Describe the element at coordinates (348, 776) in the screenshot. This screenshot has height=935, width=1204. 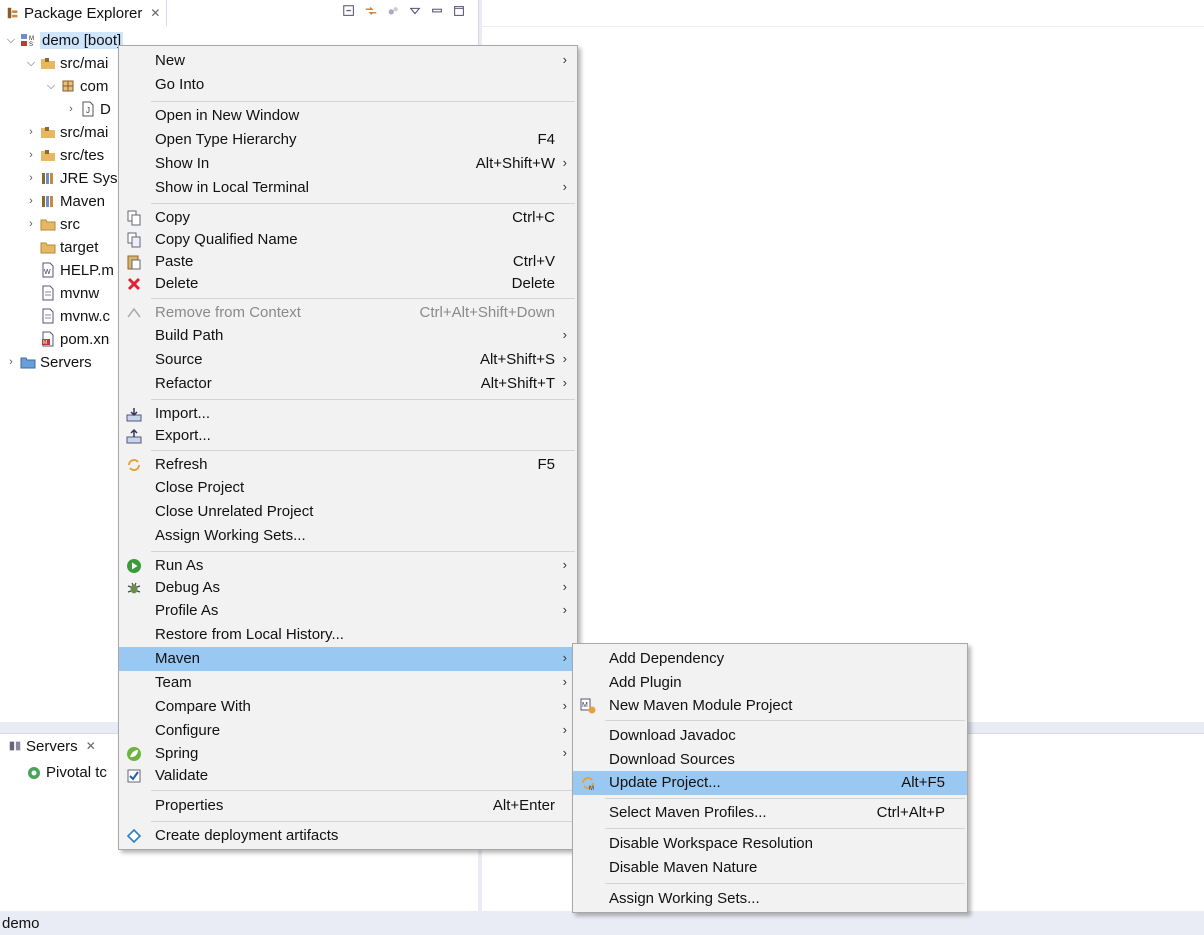
I see `menu-item-validate: Validate` at that location.